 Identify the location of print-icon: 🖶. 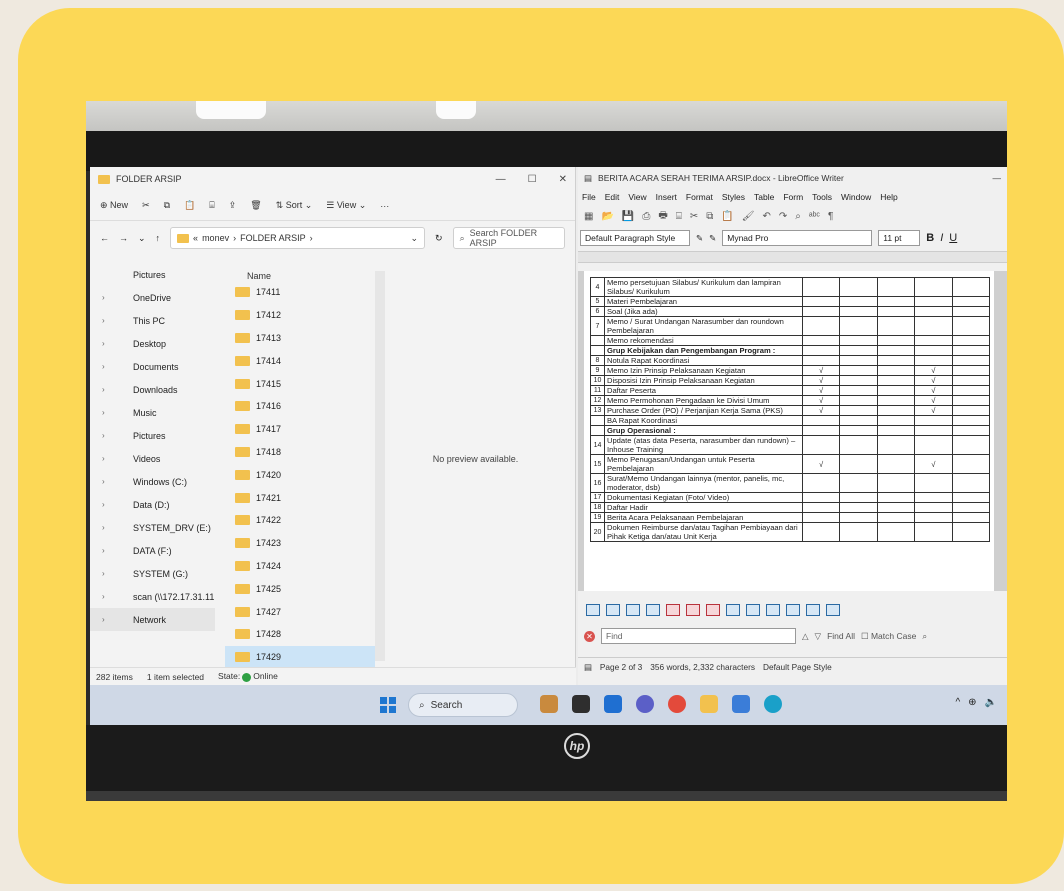
(662, 216).